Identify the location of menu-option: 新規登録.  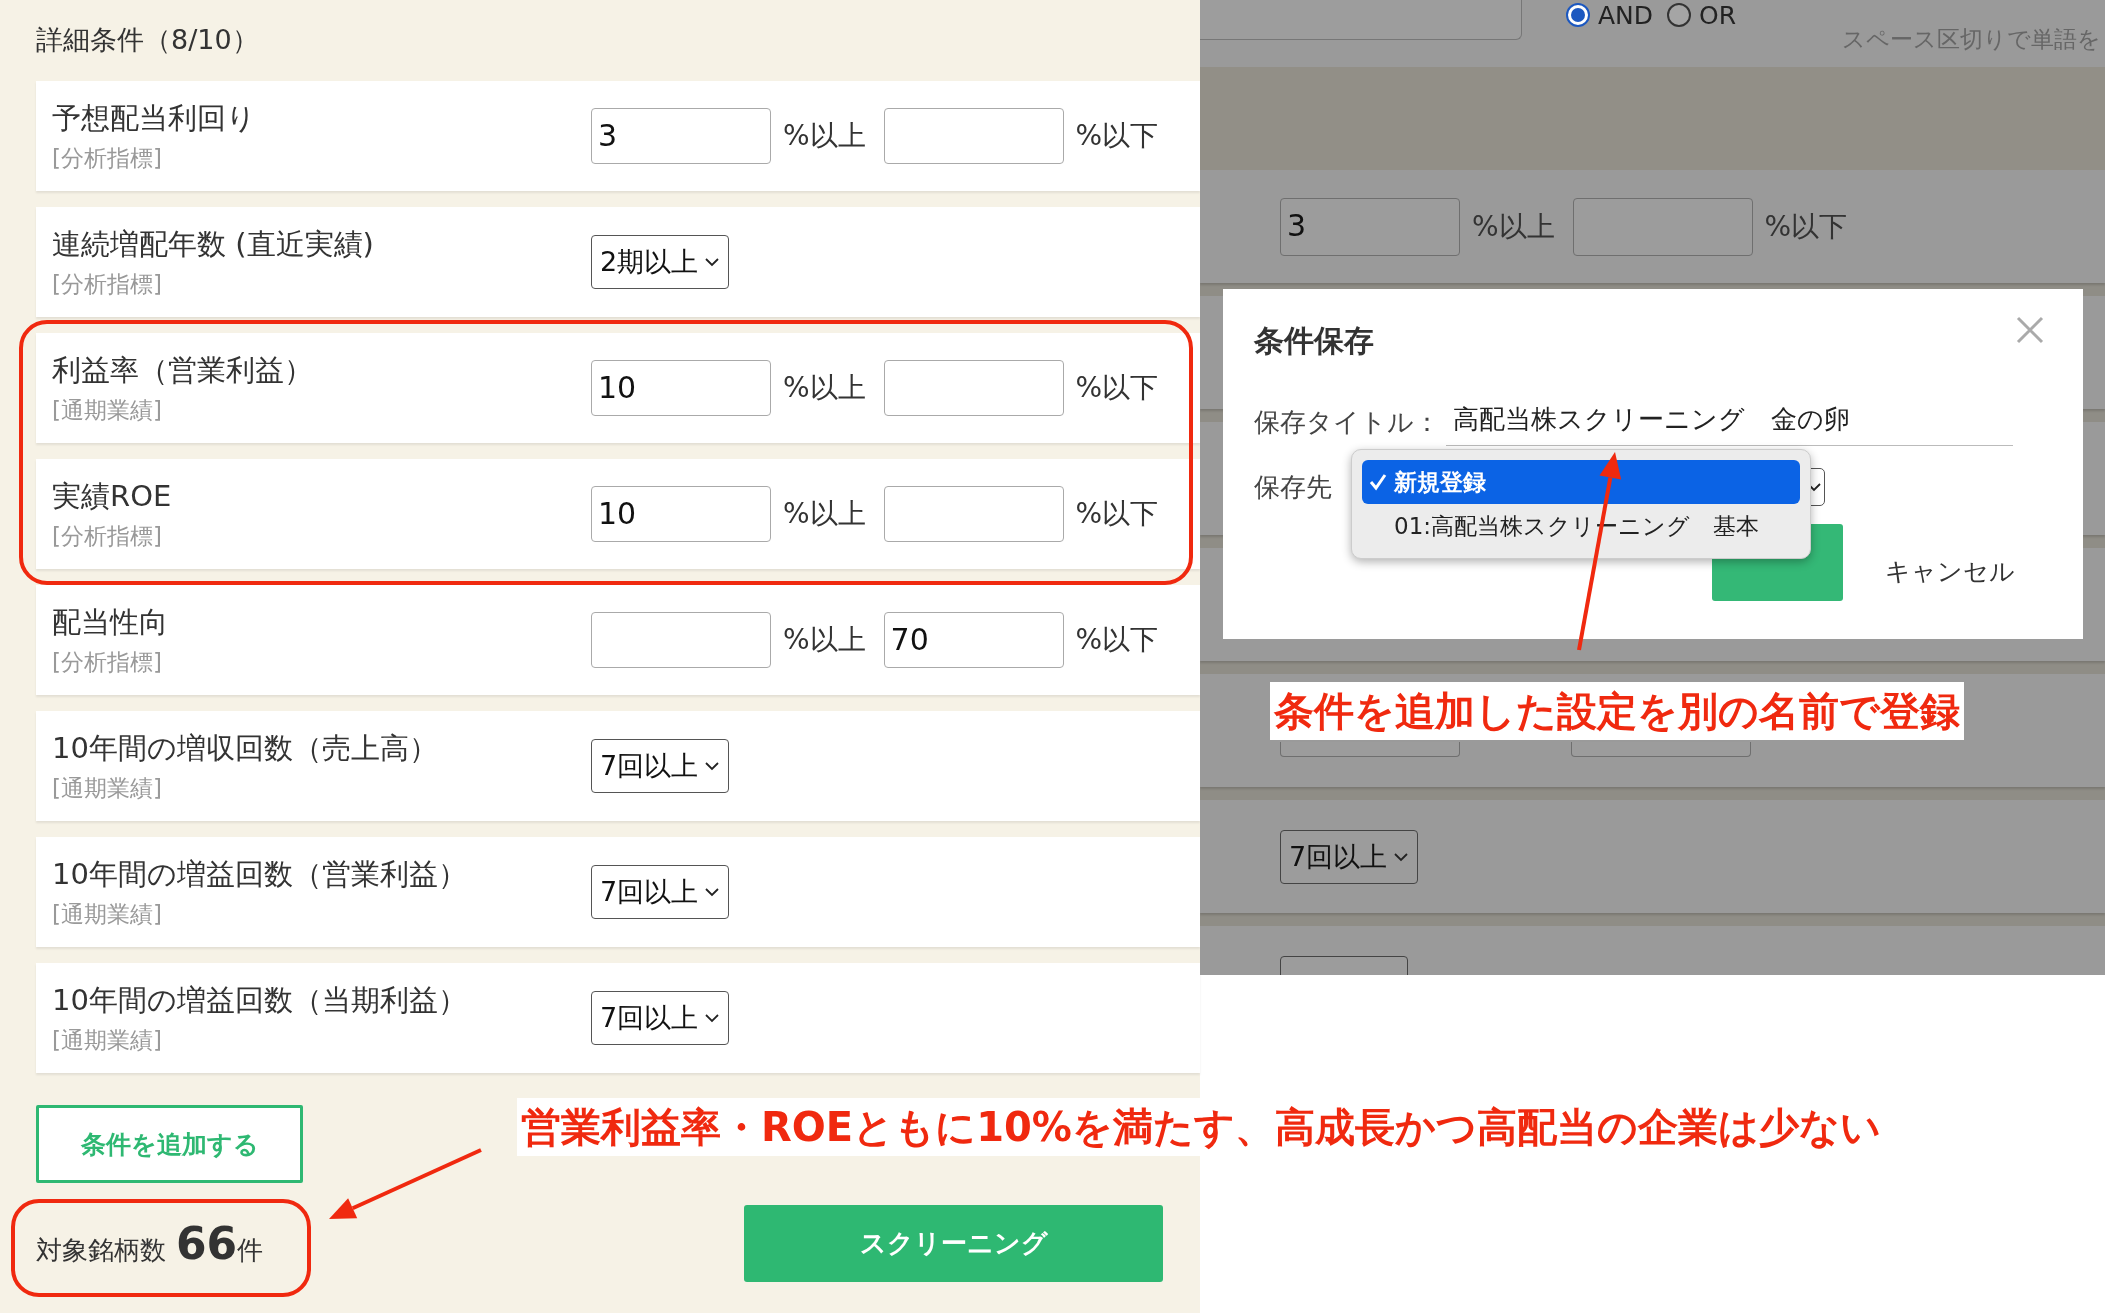
(1581, 482).